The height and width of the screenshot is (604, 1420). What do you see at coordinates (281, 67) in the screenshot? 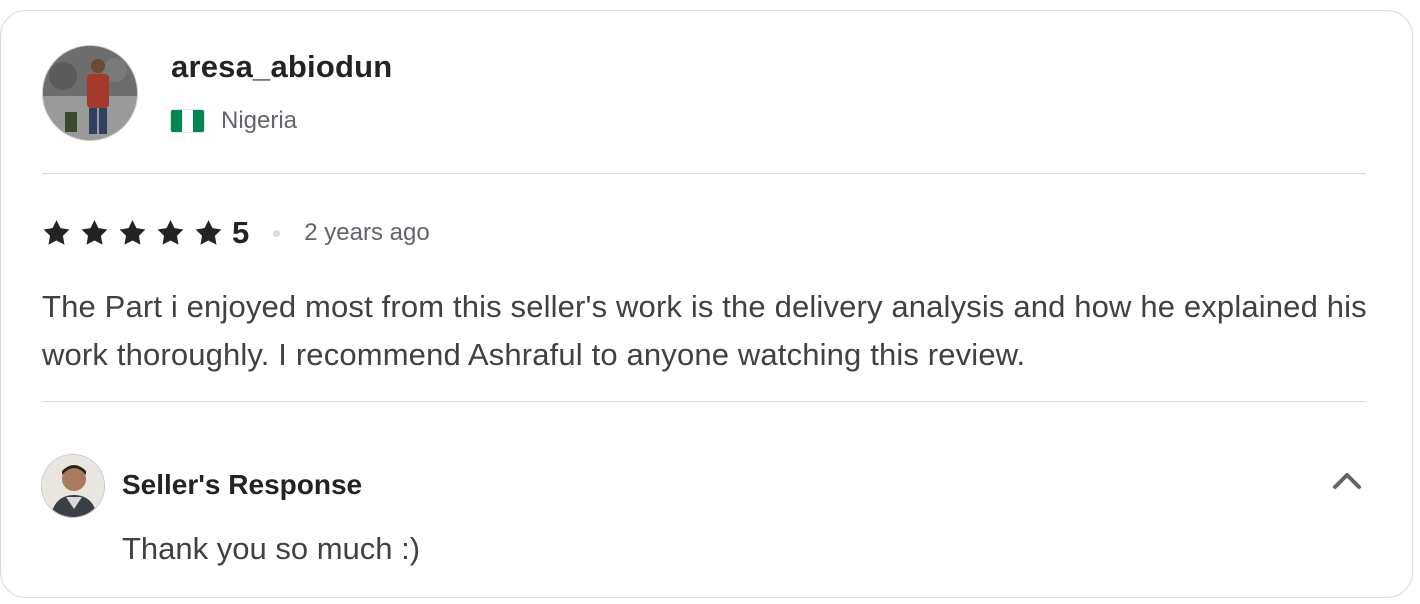
I see `reviewer-username: aresa_abiodun` at bounding box center [281, 67].